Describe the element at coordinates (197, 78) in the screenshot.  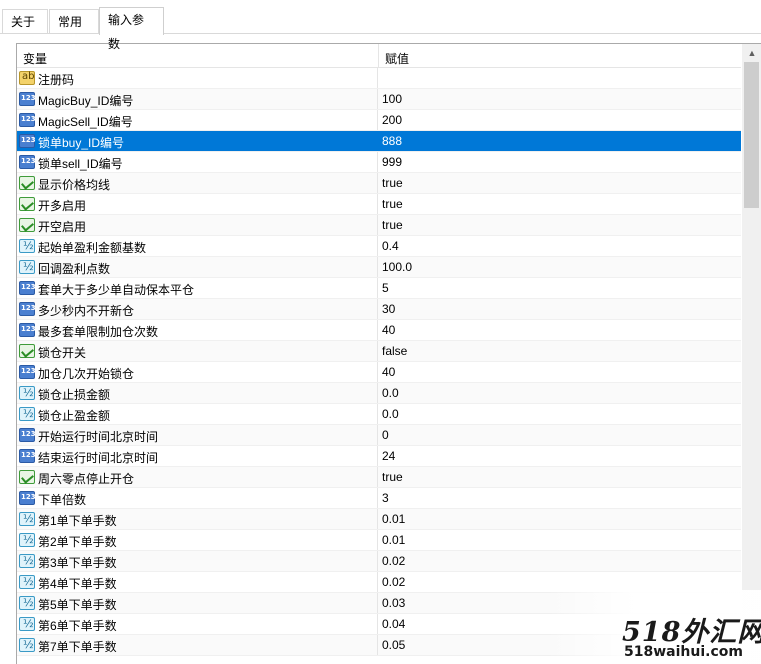
I see `variable-cell: 注册码` at that location.